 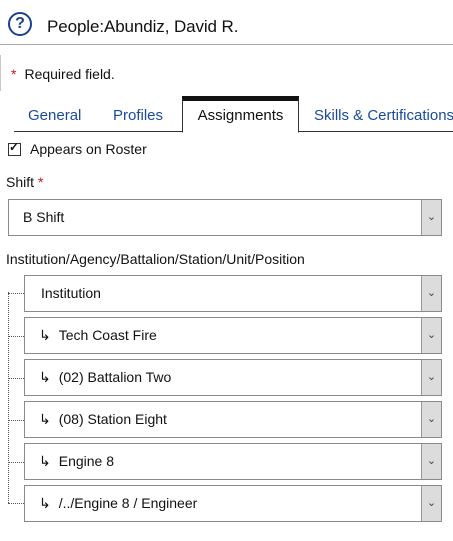 What do you see at coordinates (240, 114) in the screenshot?
I see `tab-assignments: Assignments` at bounding box center [240, 114].